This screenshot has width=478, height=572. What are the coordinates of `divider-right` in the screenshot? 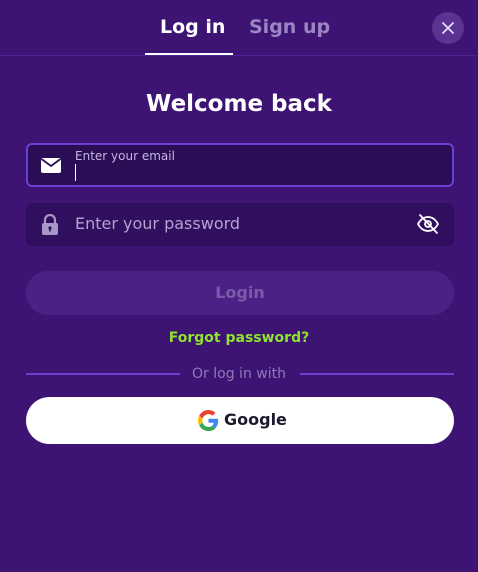 It's located at (377, 374).